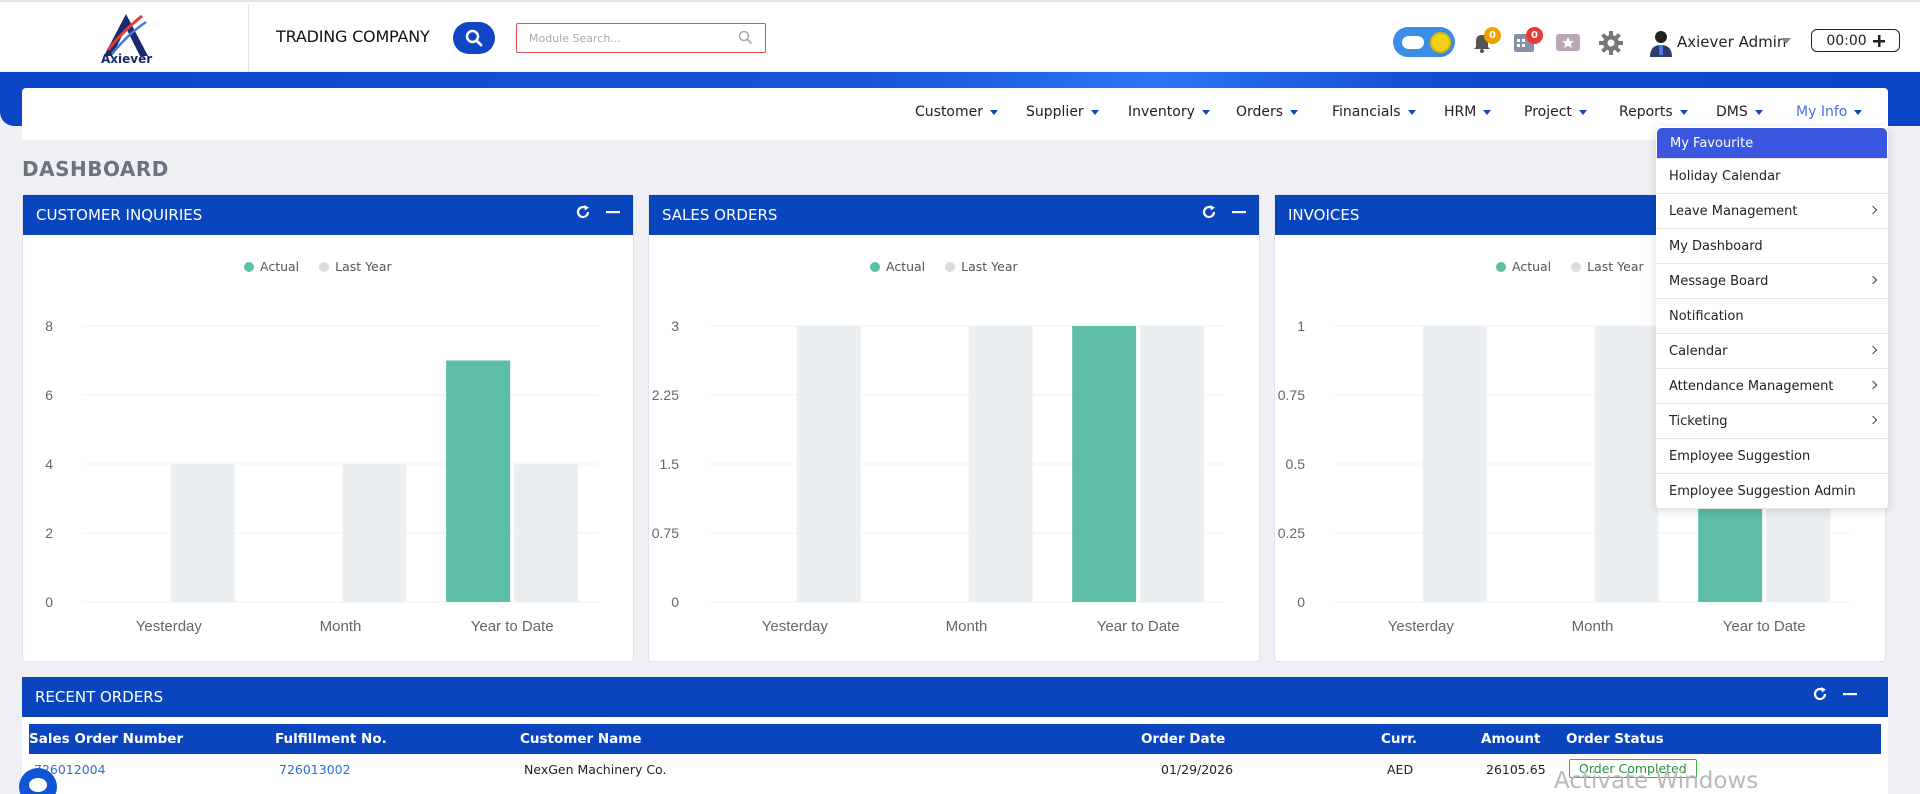  Describe the element at coordinates (1719, 281) in the screenshot. I see `menu-item-label: Message Board` at that location.